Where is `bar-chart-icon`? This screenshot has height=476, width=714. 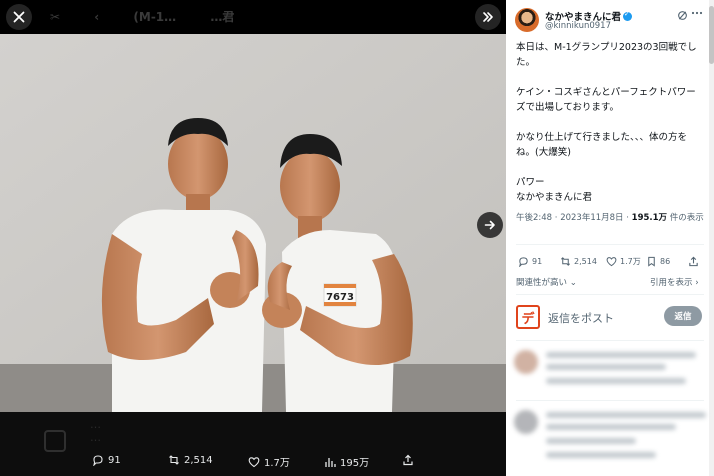
bar-chart-icon is located at coordinates (330, 462).